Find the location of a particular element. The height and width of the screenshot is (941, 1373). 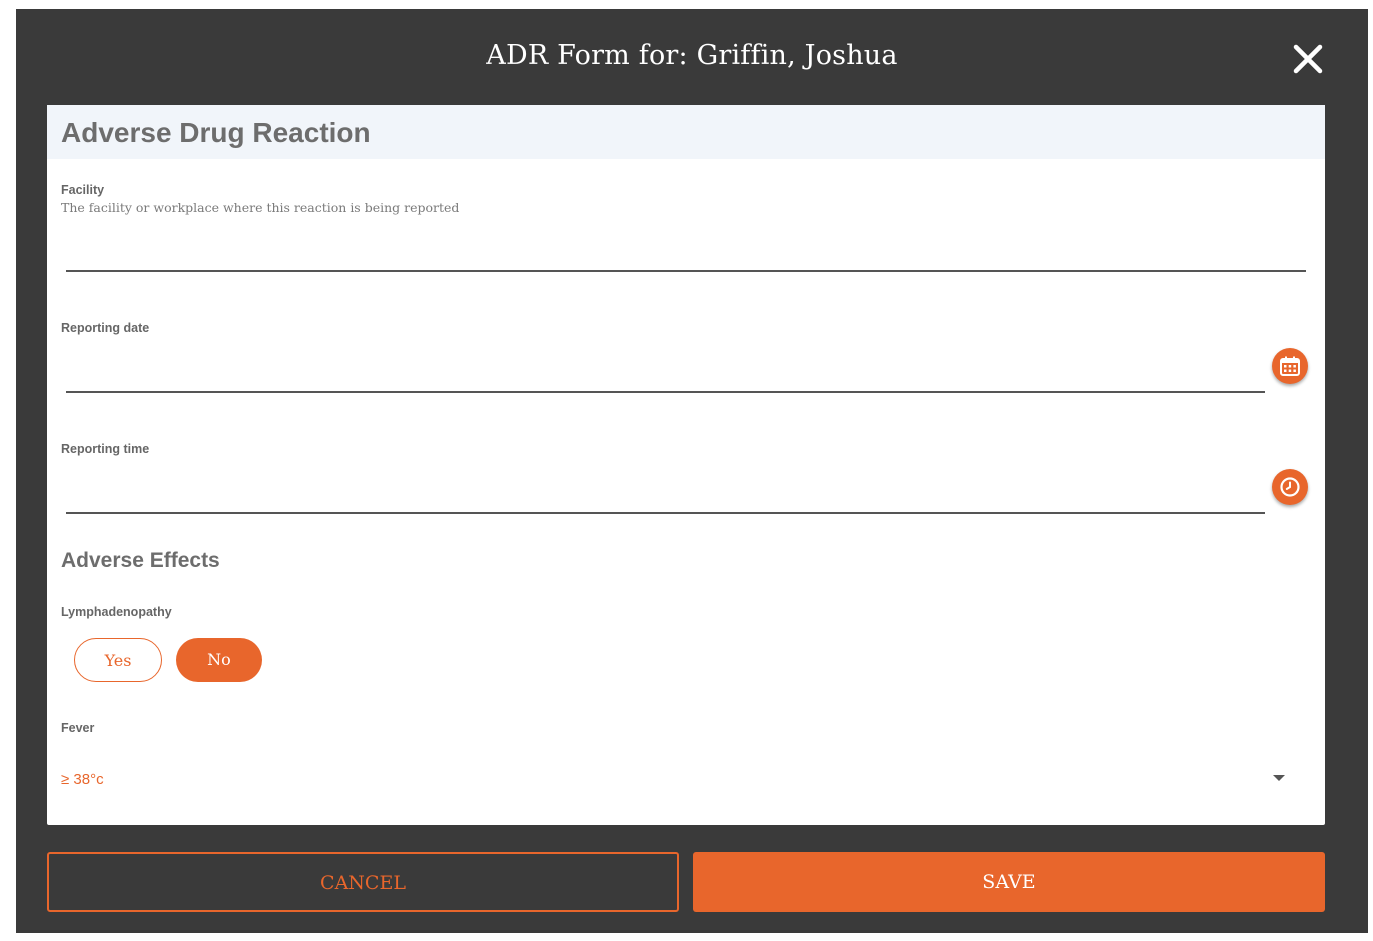

time-picker-button is located at coordinates (1290, 487).